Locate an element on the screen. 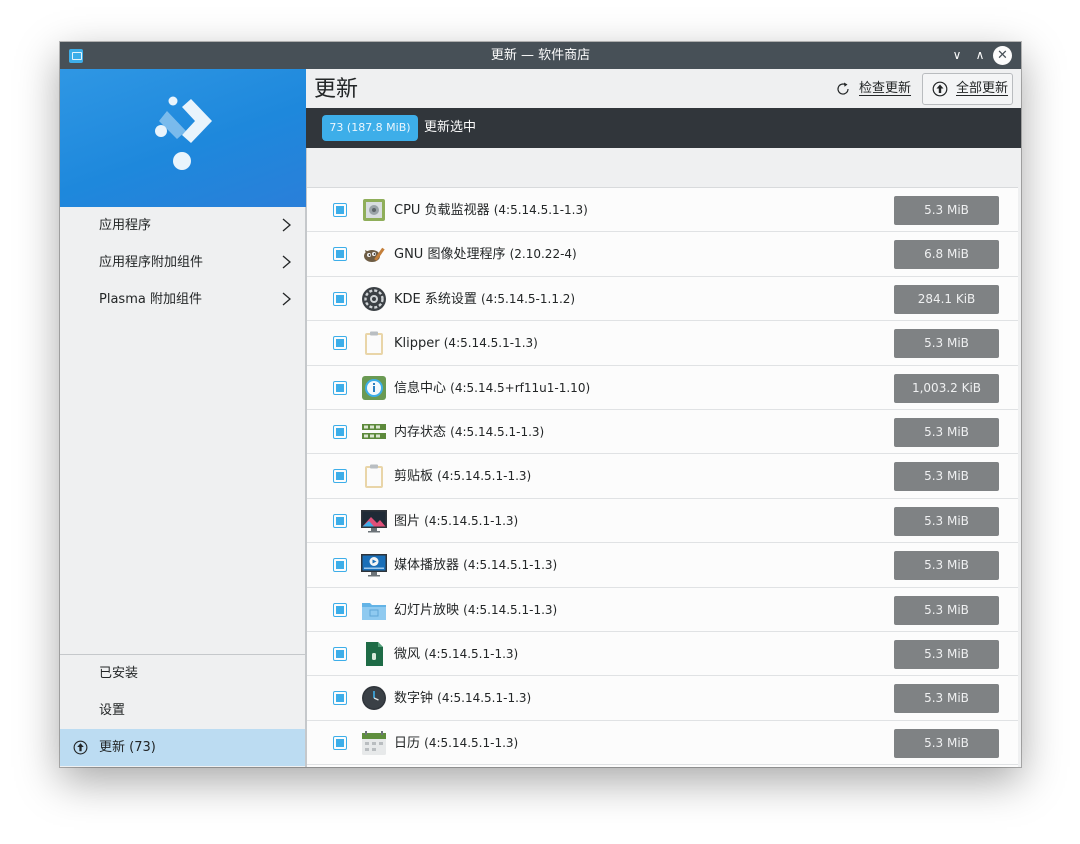  sidebar-item-plasma-addons: Plasma 附加组件 is located at coordinates (182, 299).